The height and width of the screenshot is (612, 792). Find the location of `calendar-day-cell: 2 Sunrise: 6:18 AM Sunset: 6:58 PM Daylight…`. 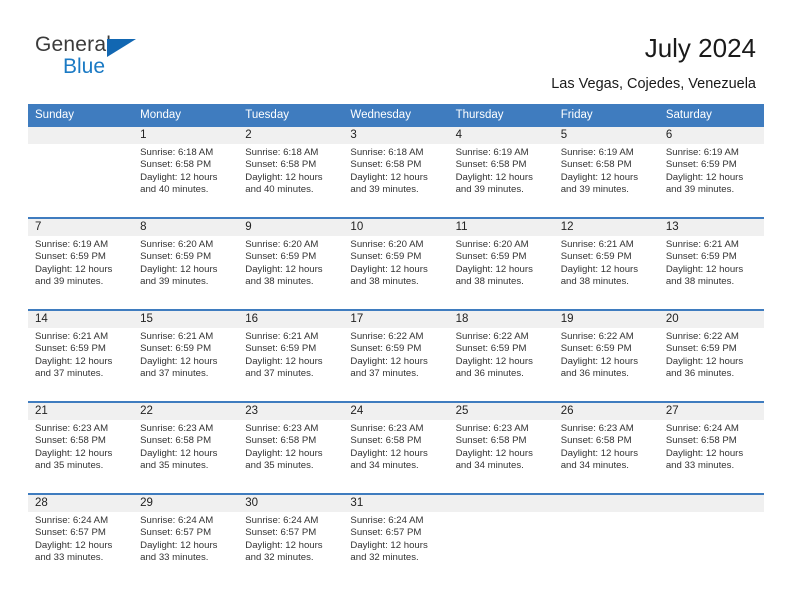

calendar-day-cell: 2 Sunrise: 6:18 AM Sunset: 6:58 PM Daylight… is located at coordinates (291, 172).